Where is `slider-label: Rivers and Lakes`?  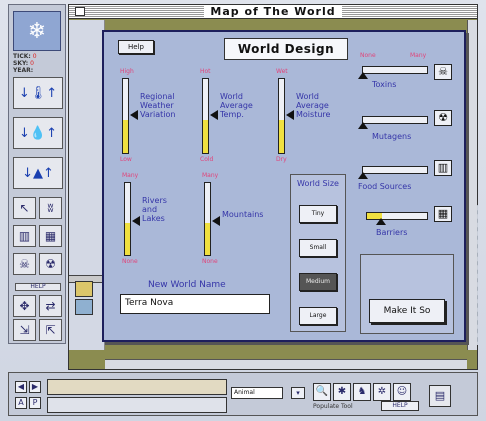 slider-label: Rivers and Lakes is located at coordinates (154, 209).